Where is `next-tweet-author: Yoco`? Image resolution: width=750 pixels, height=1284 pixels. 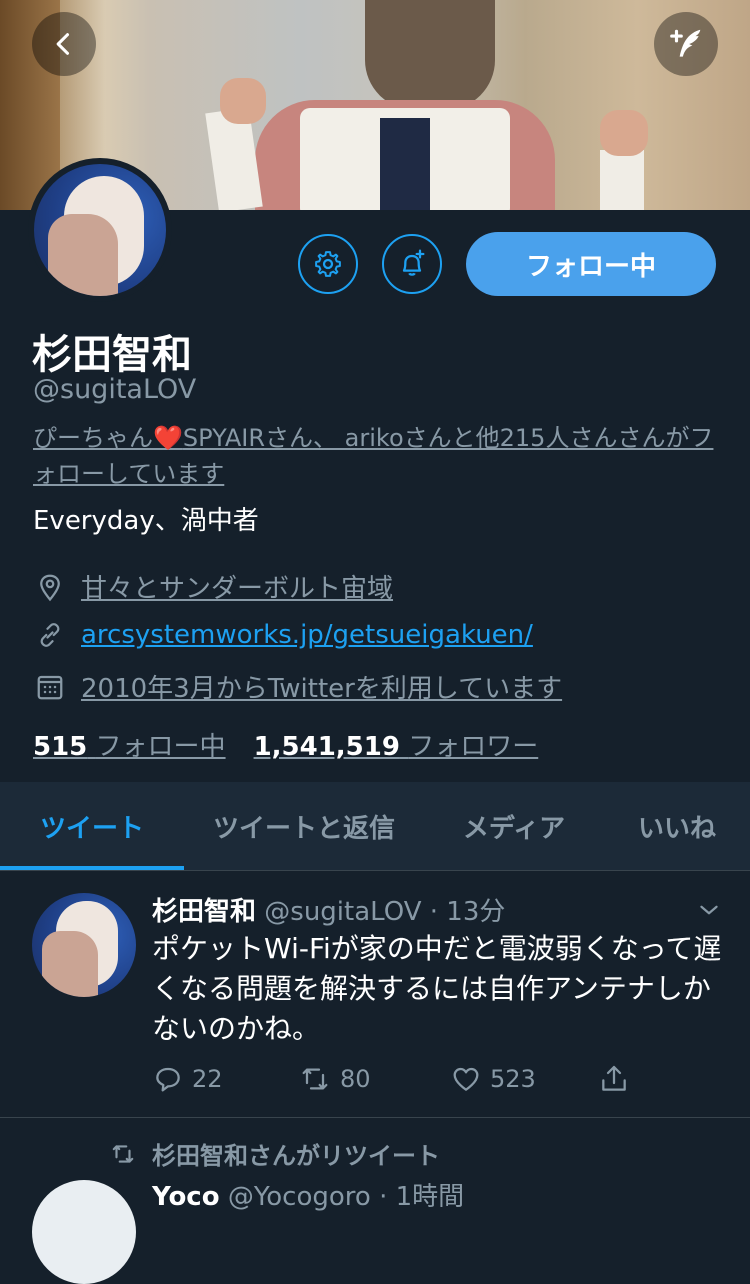 next-tweet-author: Yoco is located at coordinates (186, 1197).